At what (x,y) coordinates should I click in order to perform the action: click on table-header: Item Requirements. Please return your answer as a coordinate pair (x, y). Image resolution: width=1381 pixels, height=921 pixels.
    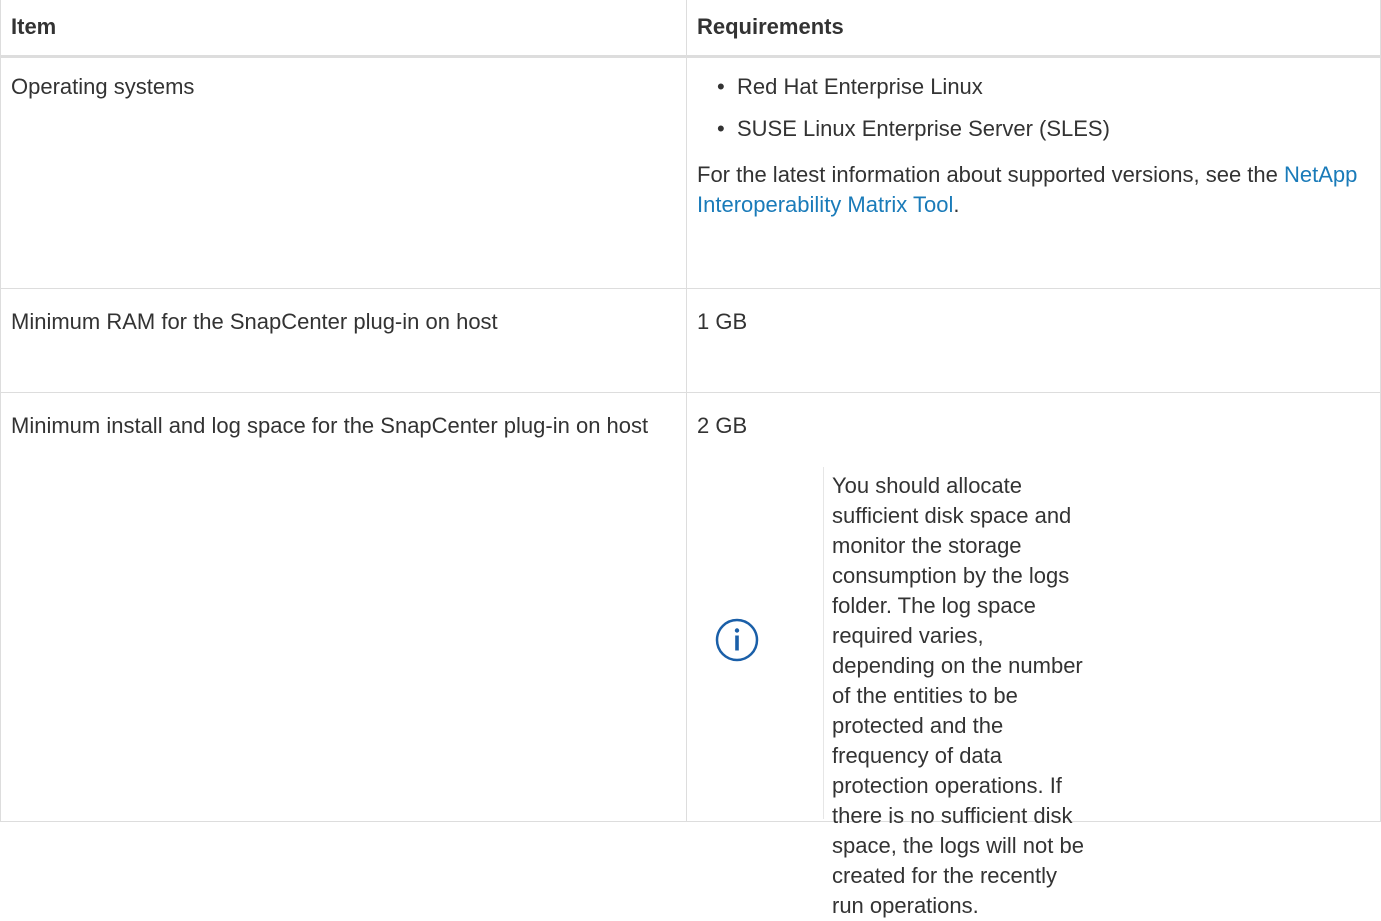
    Looking at the image, I should click on (690, 29).